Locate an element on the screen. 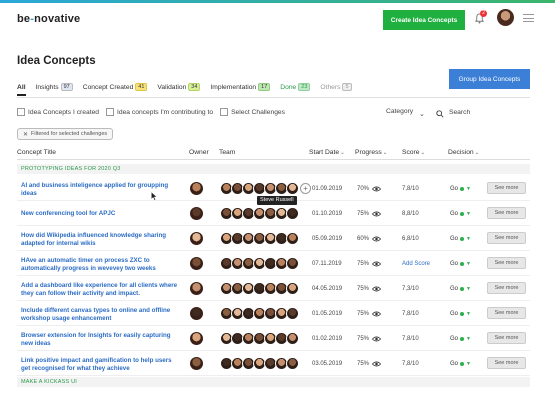 The image size is (555, 397). tab-concept-created: Concept Created 41 is located at coordinates (115, 89).